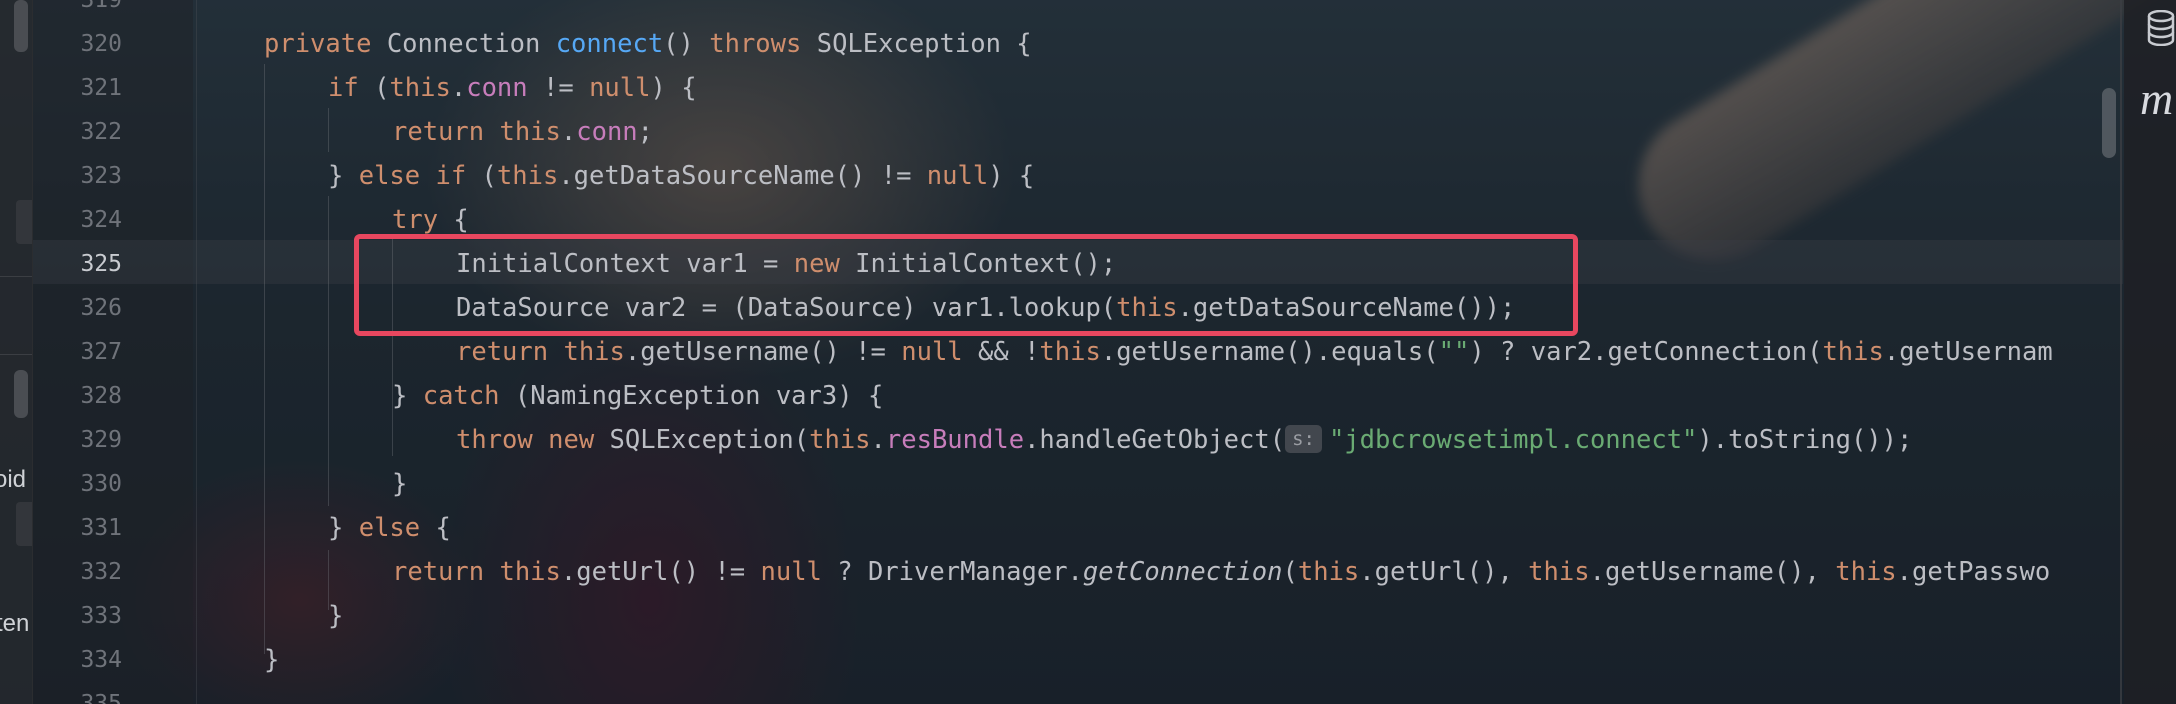 This screenshot has height=704, width=2176. What do you see at coordinates (2109, 123) in the screenshot?
I see `editor-scrollbar-thumb` at bounding box center [2109, 123].